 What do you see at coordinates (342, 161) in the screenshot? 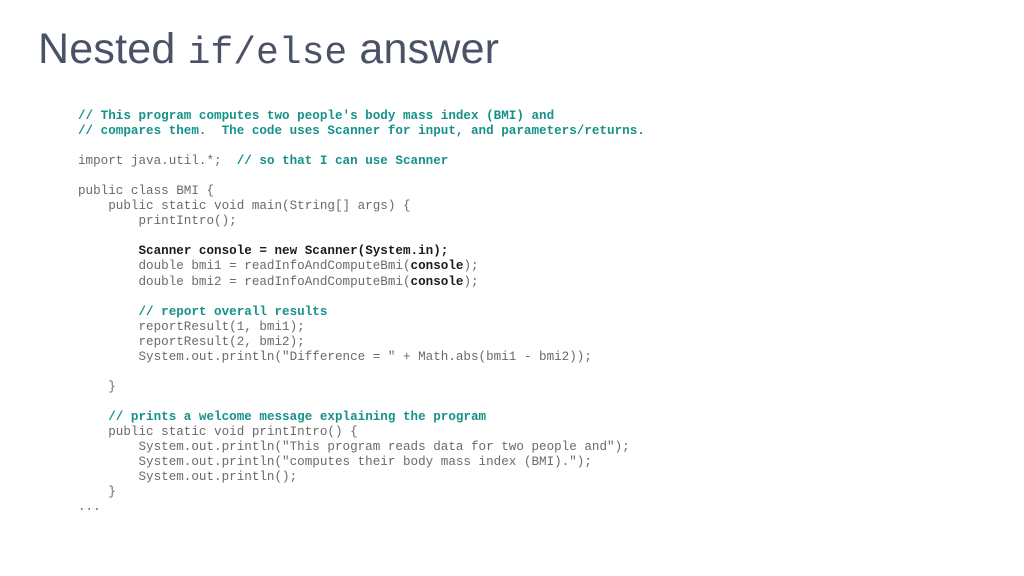
I see `code-comment: // so that I can use Scanner` at bounding box center [342, 161].